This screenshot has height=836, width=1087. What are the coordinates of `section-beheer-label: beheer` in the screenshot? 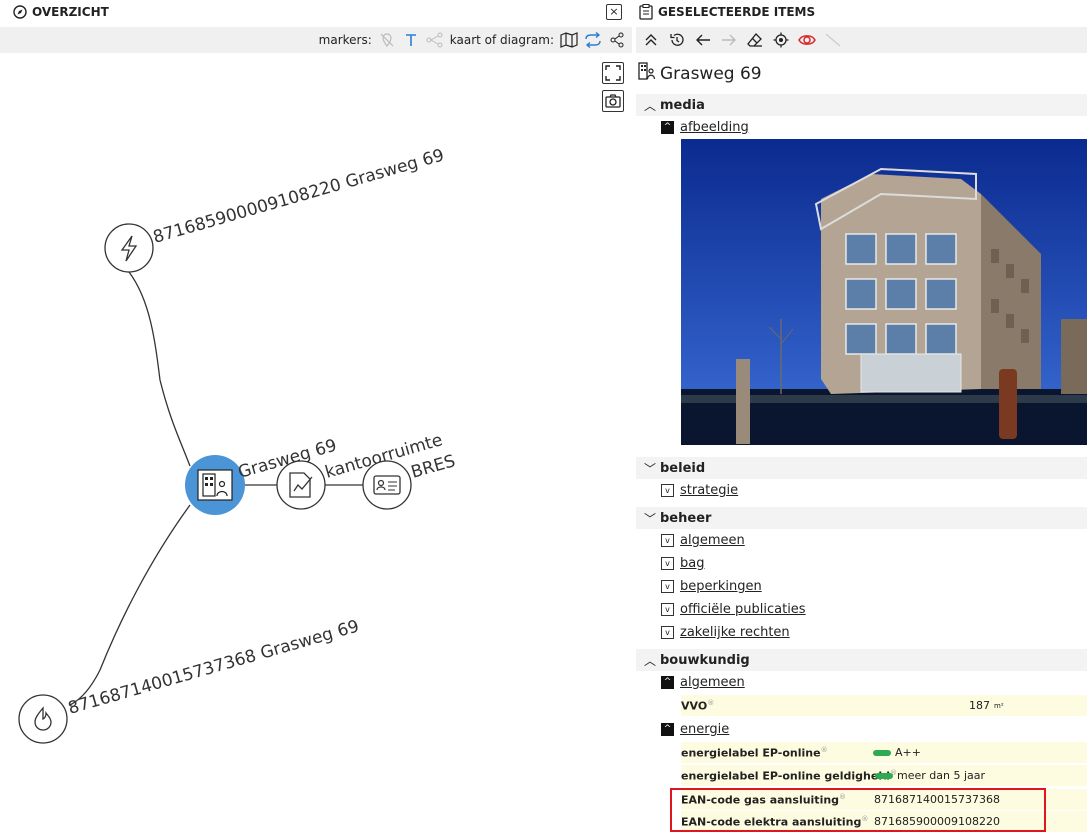 It's located at (686, 518).